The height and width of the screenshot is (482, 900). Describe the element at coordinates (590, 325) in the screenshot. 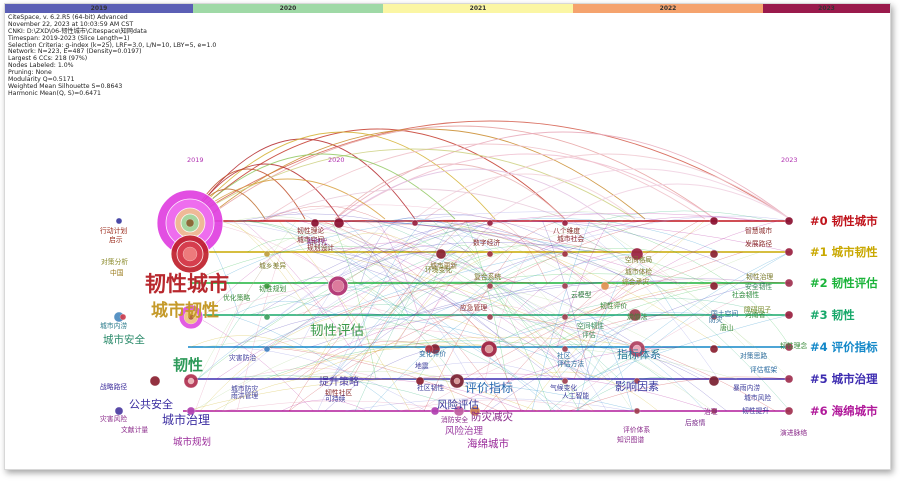

I see `keyword-label-small: 空间韧性` at that location.